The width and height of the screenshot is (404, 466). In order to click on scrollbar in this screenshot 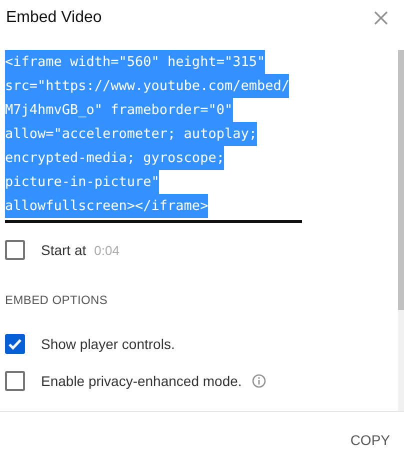, I will do `click(401, 230)`.